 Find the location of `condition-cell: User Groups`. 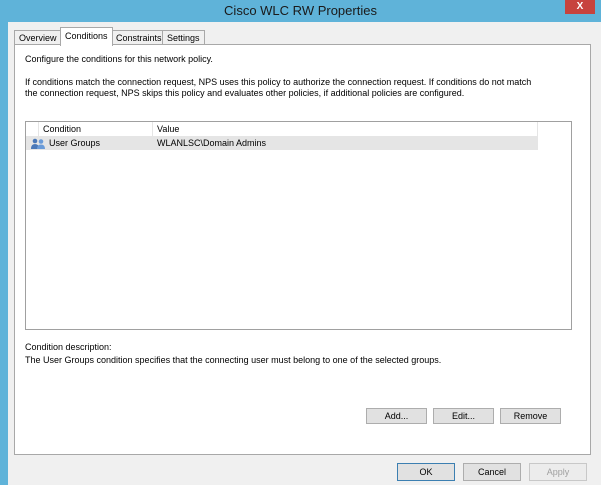

condition-cell: User Groups is located at coordinates (75, 143).